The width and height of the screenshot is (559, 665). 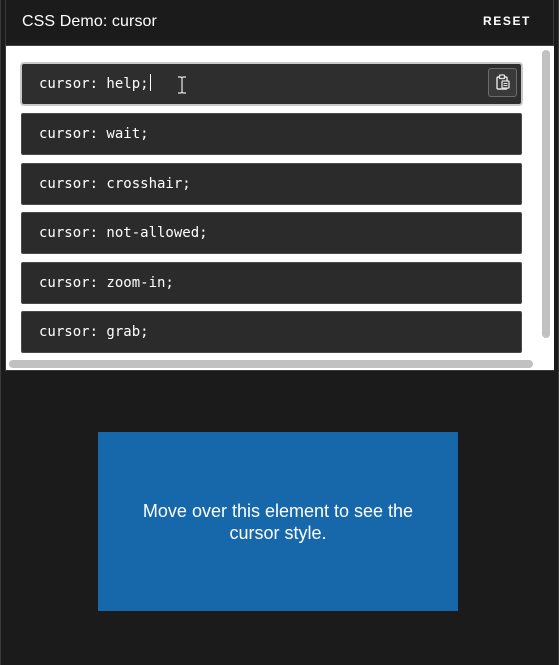 I want to click on text-caret, so click(x=150, y=82).